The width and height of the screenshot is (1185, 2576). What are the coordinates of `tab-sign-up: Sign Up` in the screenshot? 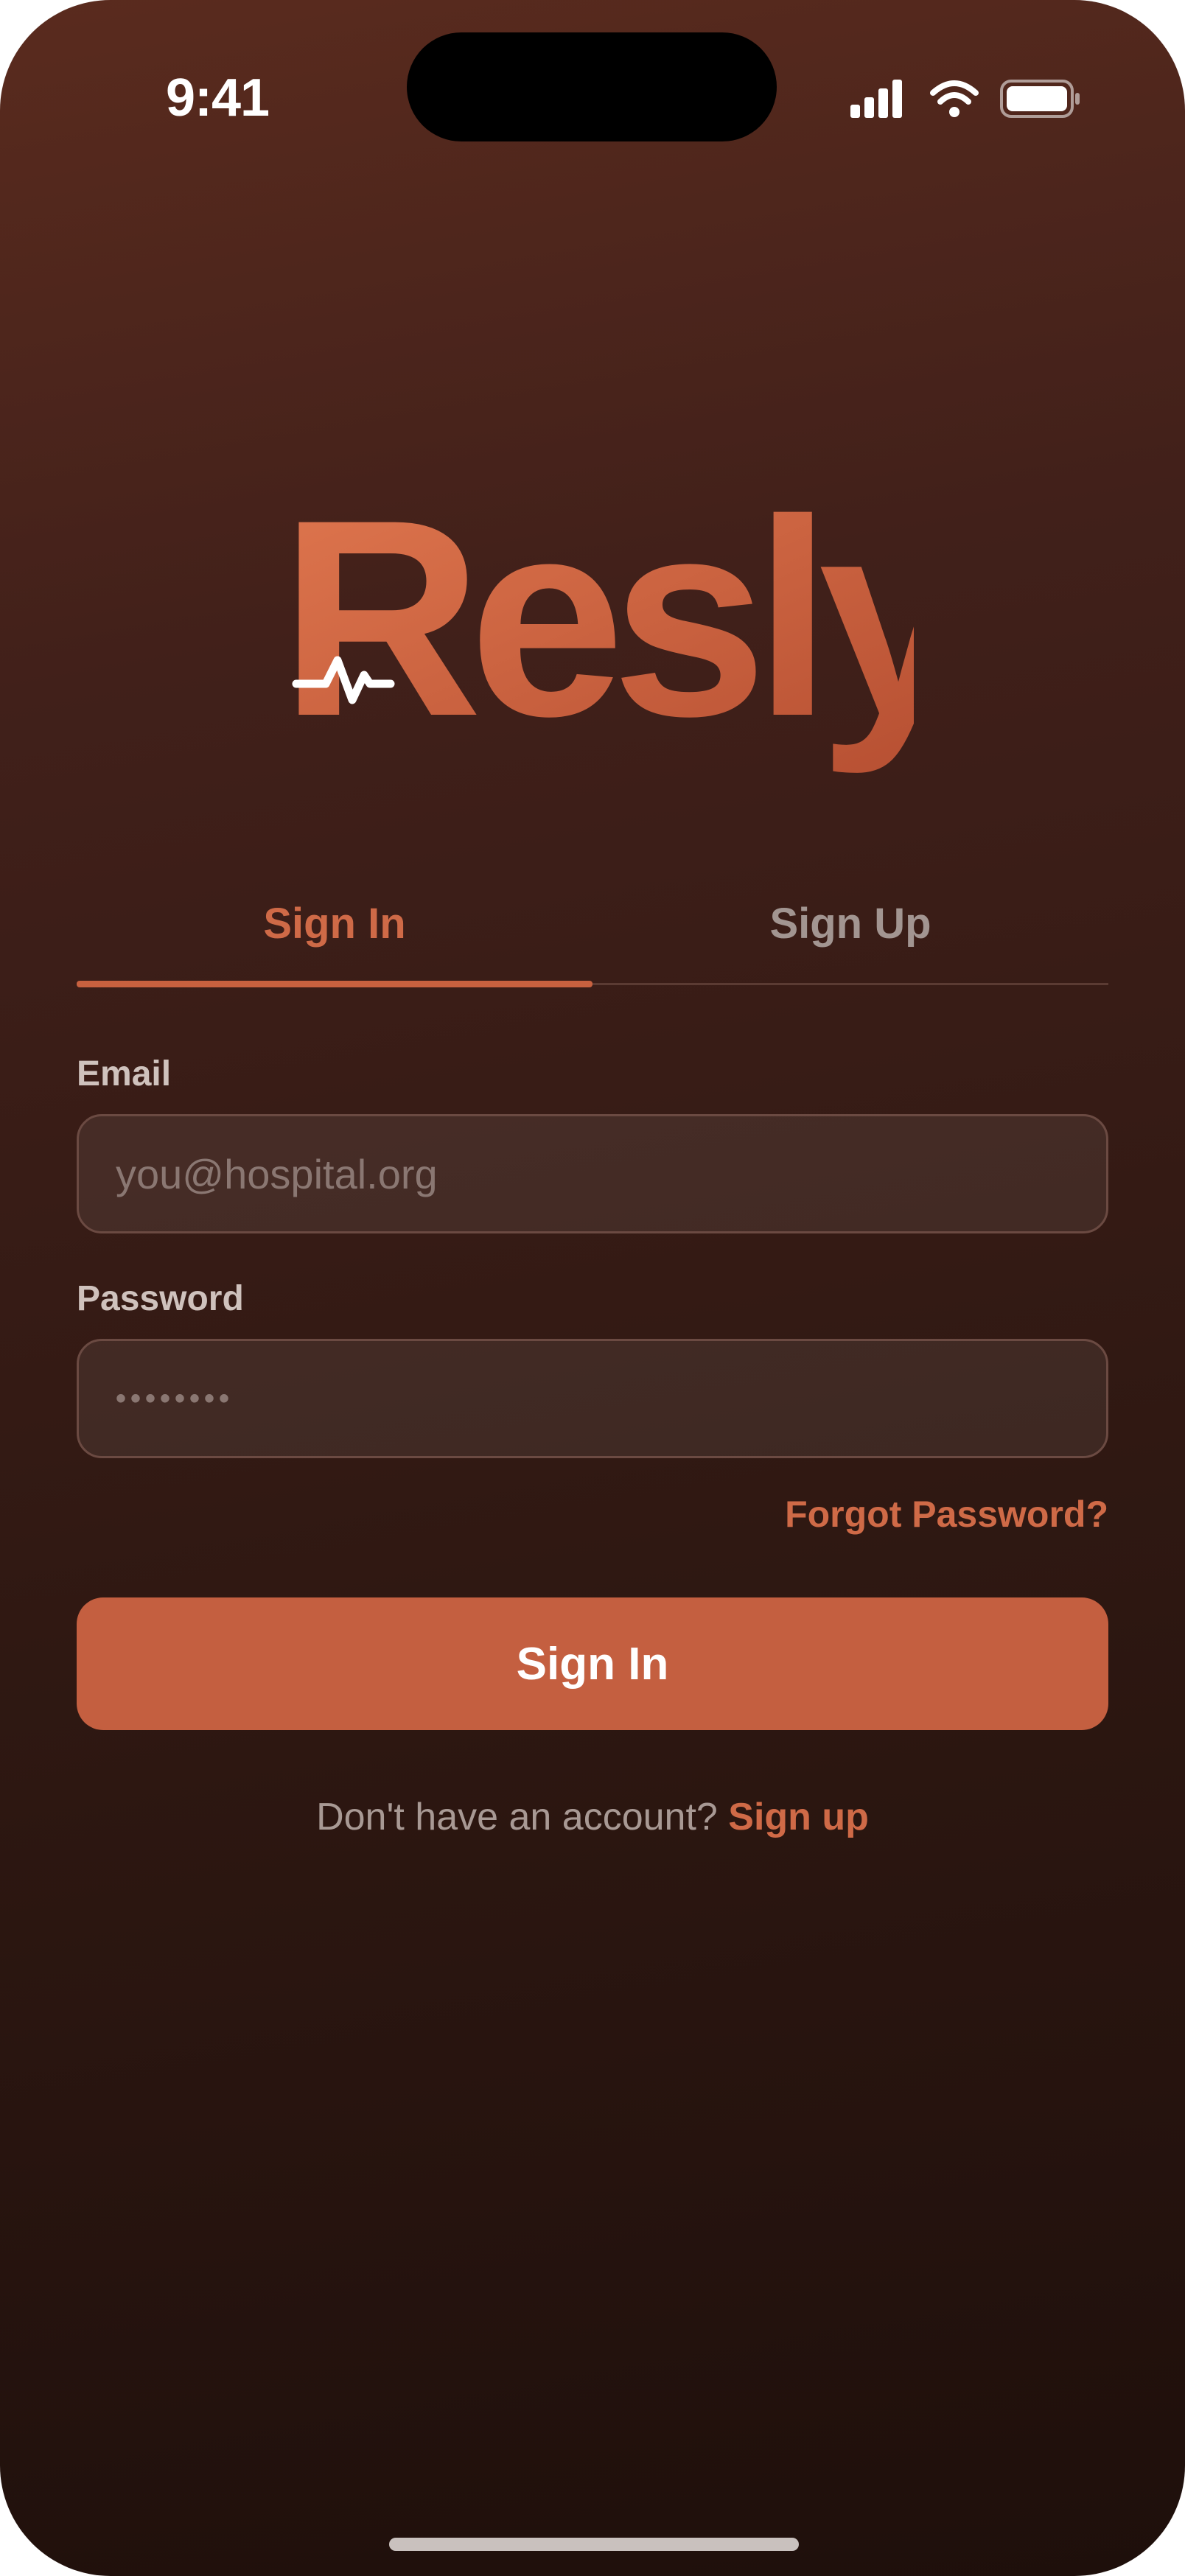 It's located at (850, 933).